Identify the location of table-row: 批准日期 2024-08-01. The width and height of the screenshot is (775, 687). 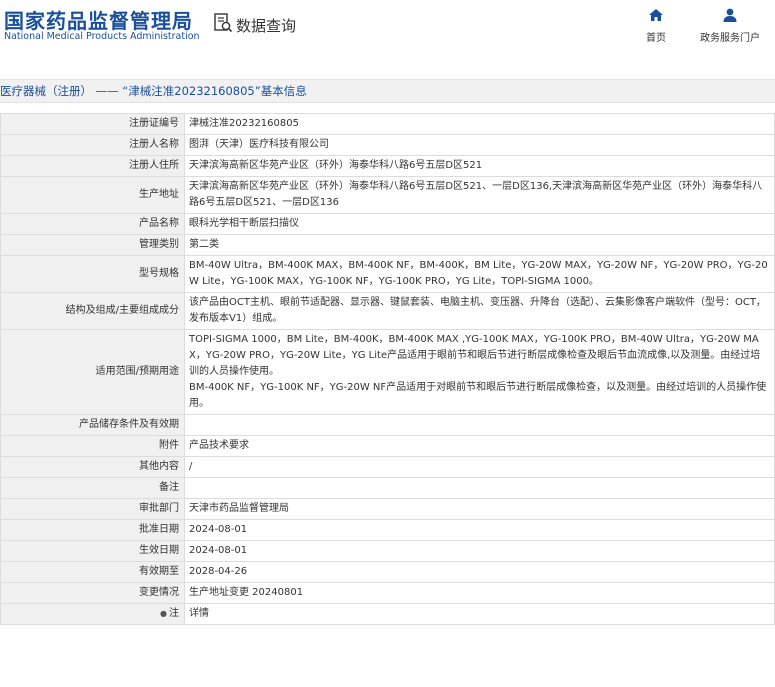
(387, 530).